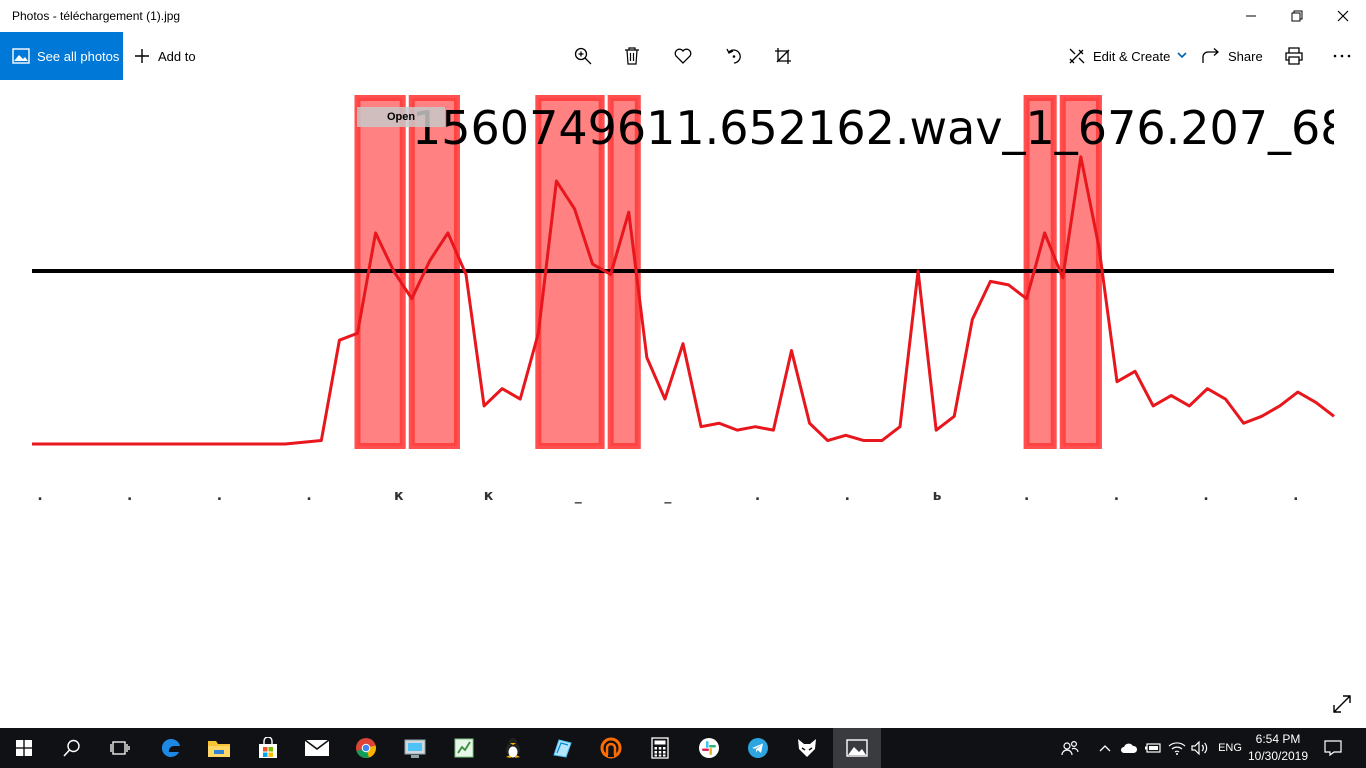 This screenshot has width=1366, height=768. I want to click on close-icon, so click(1343, 16).